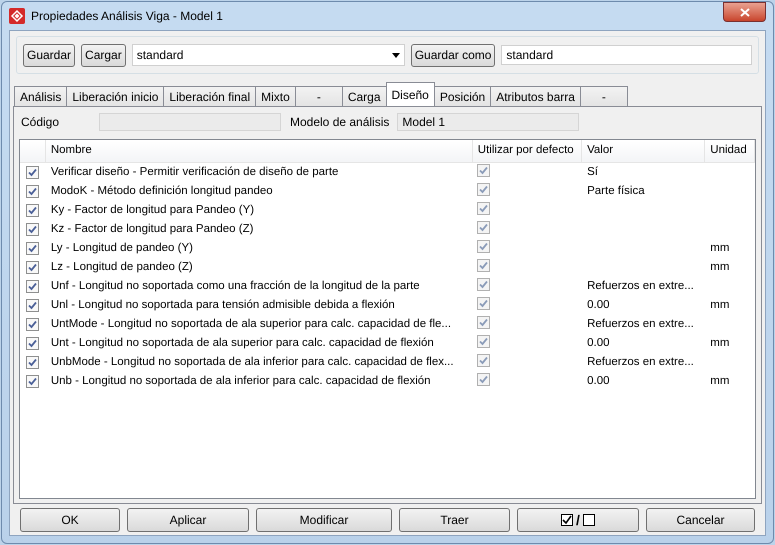  Describe the element at coordinates (588, 520) in the screenshot. I see `empty-box-icon` at that location.